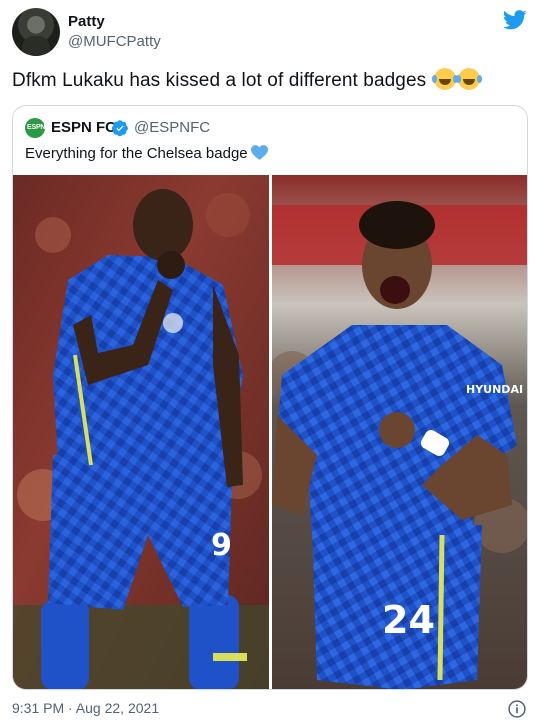  I want to click on sponsor-label: HYUNDAI, so click(494, 389).